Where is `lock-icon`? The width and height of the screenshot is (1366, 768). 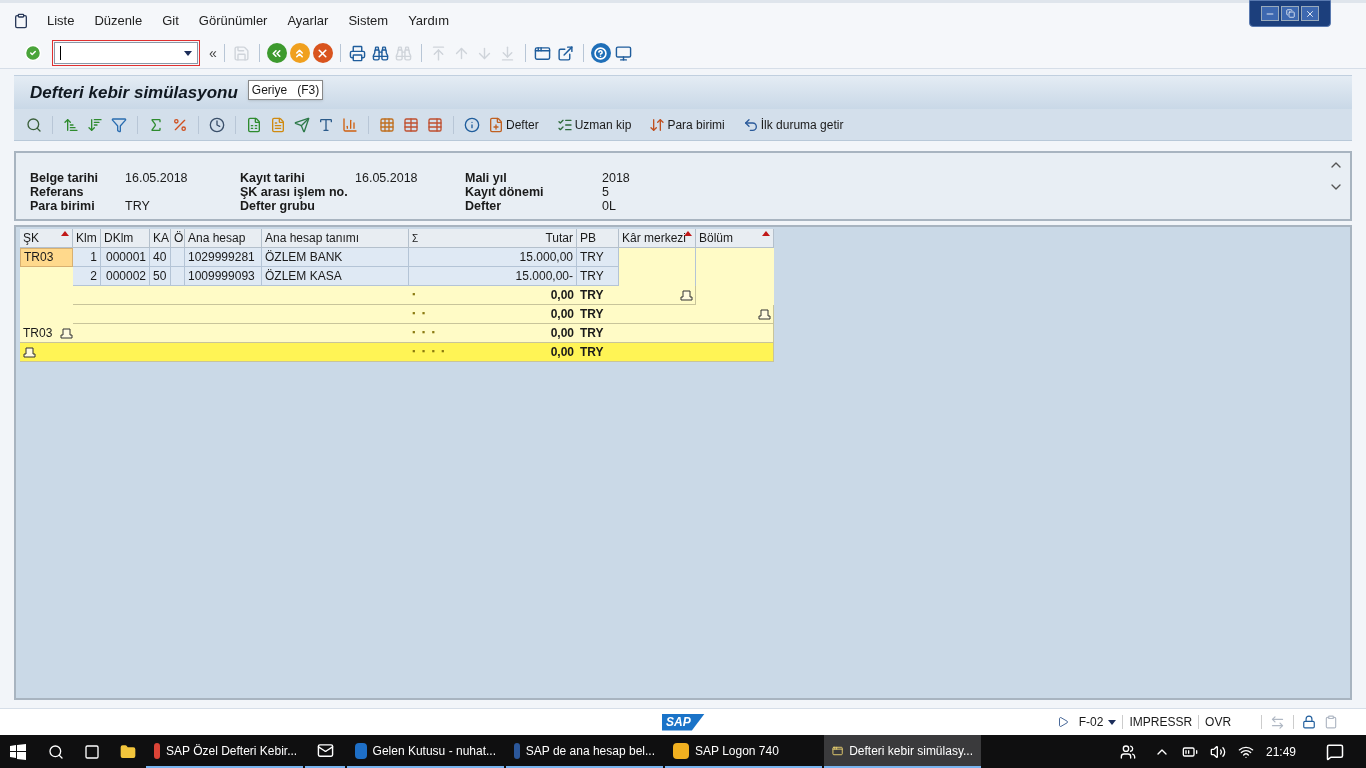
lock-icon is located at coordinates (1309, 722).